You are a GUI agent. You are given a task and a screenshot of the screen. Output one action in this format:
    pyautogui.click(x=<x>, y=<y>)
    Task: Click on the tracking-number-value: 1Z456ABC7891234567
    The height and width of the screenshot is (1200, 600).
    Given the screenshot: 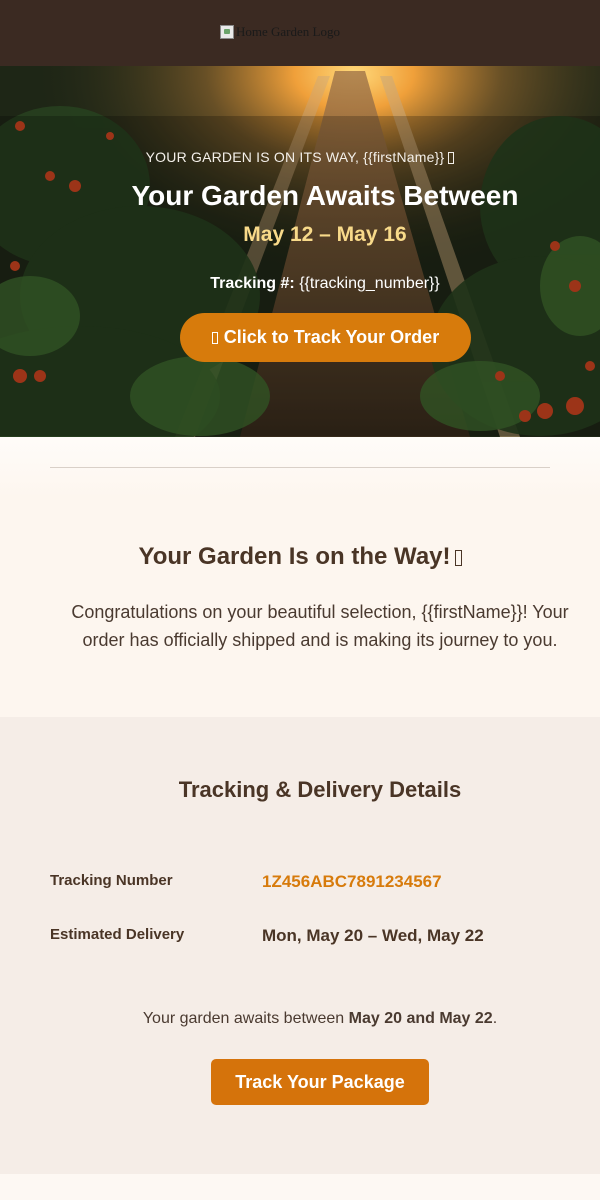 What is the action you would take?
    pyautogui.click(x=352, y=882)
    